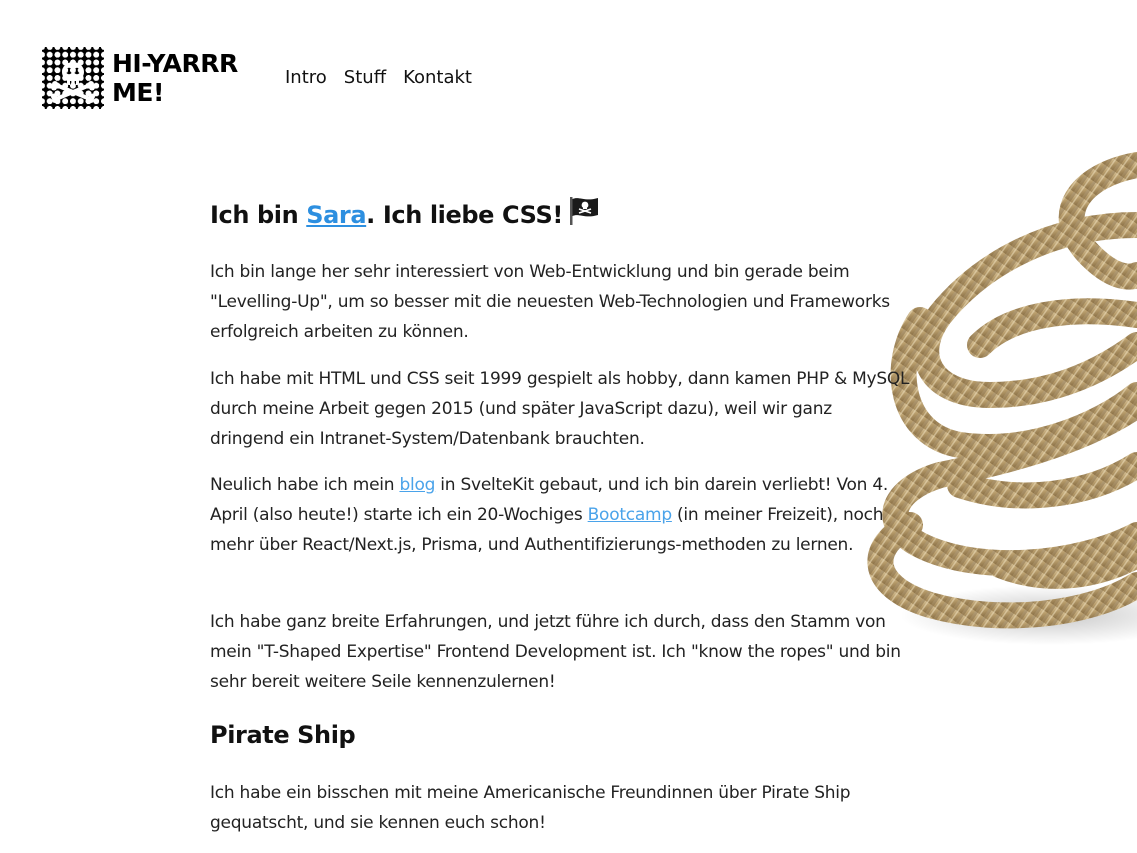  What do you see at coordinates (336, 215) in the screenshot?
I see `sara-link: Sara` at bounding box center [336, 215].